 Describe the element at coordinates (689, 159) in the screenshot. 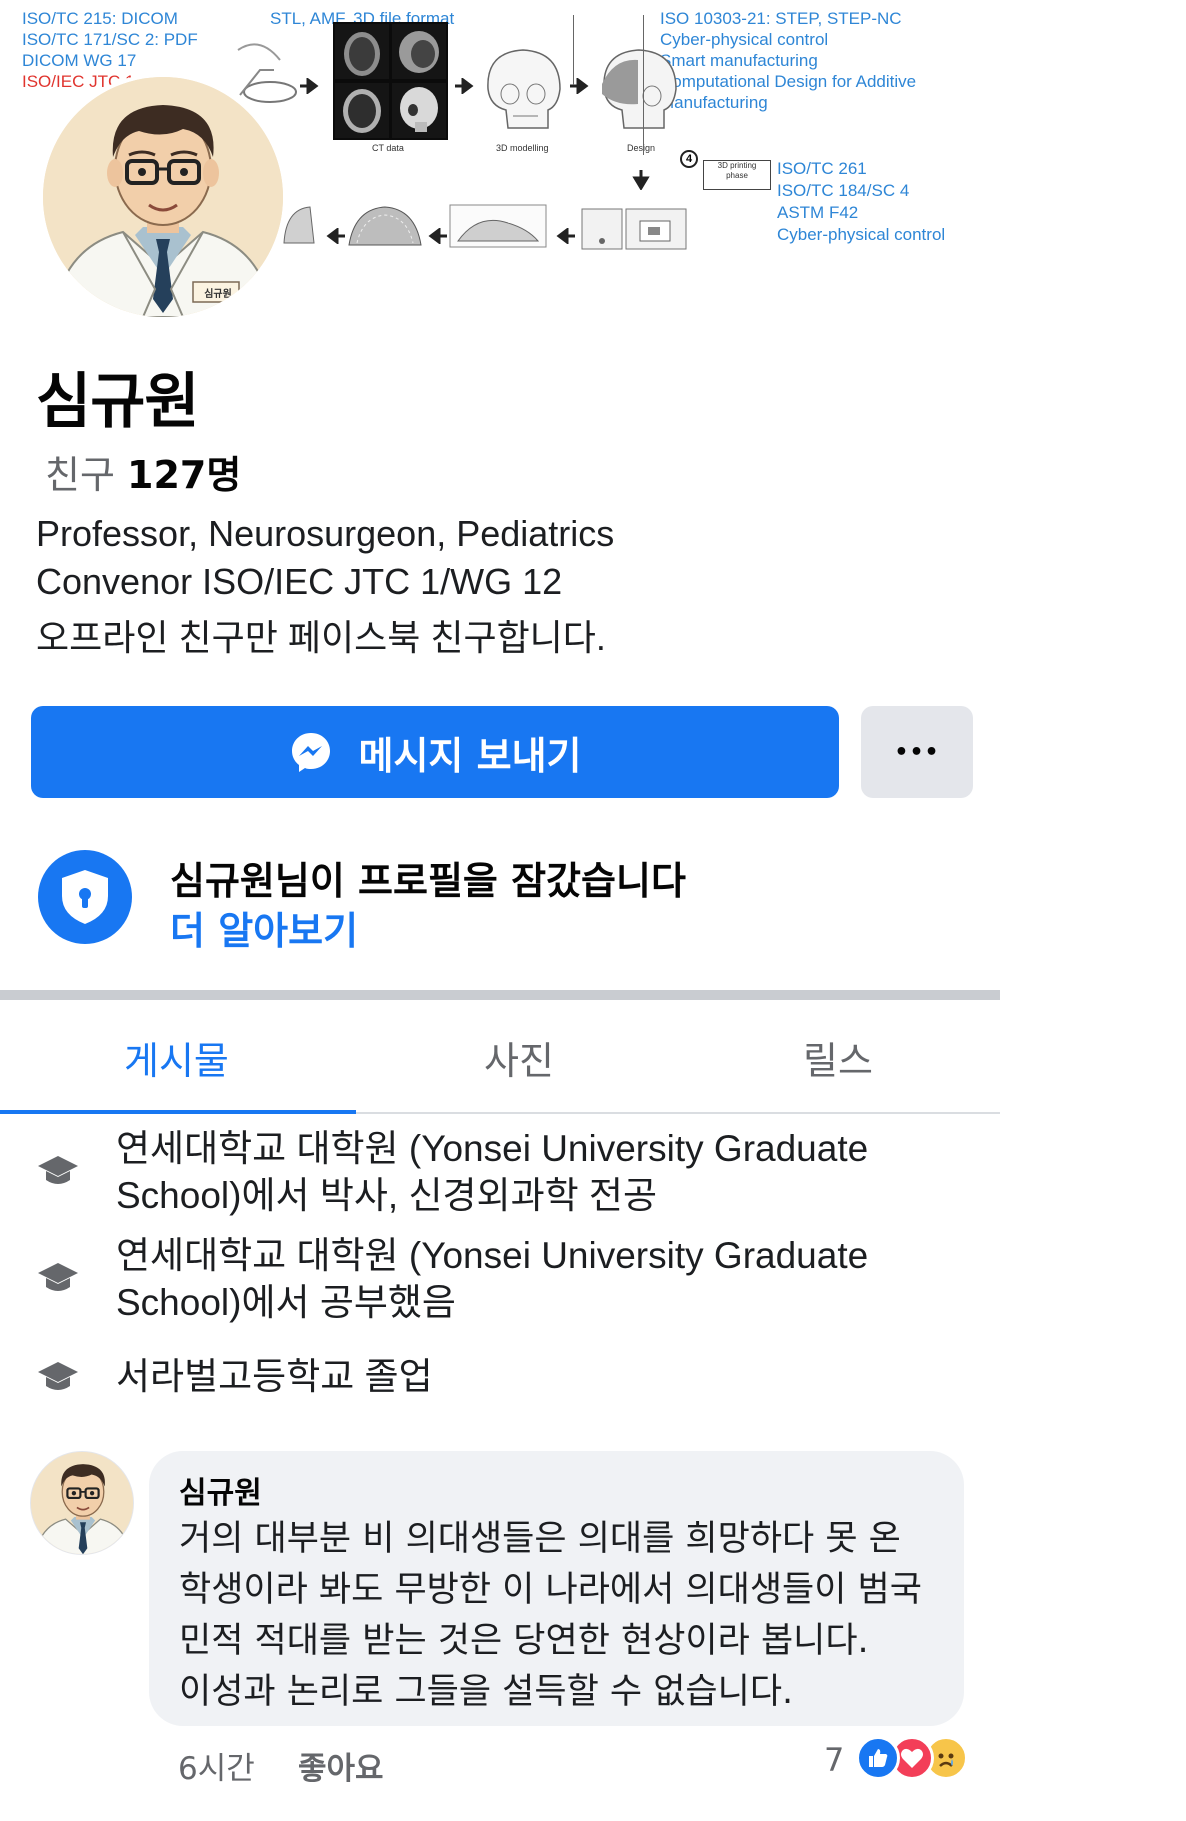

I see `step-number-badge: 4` at that location.